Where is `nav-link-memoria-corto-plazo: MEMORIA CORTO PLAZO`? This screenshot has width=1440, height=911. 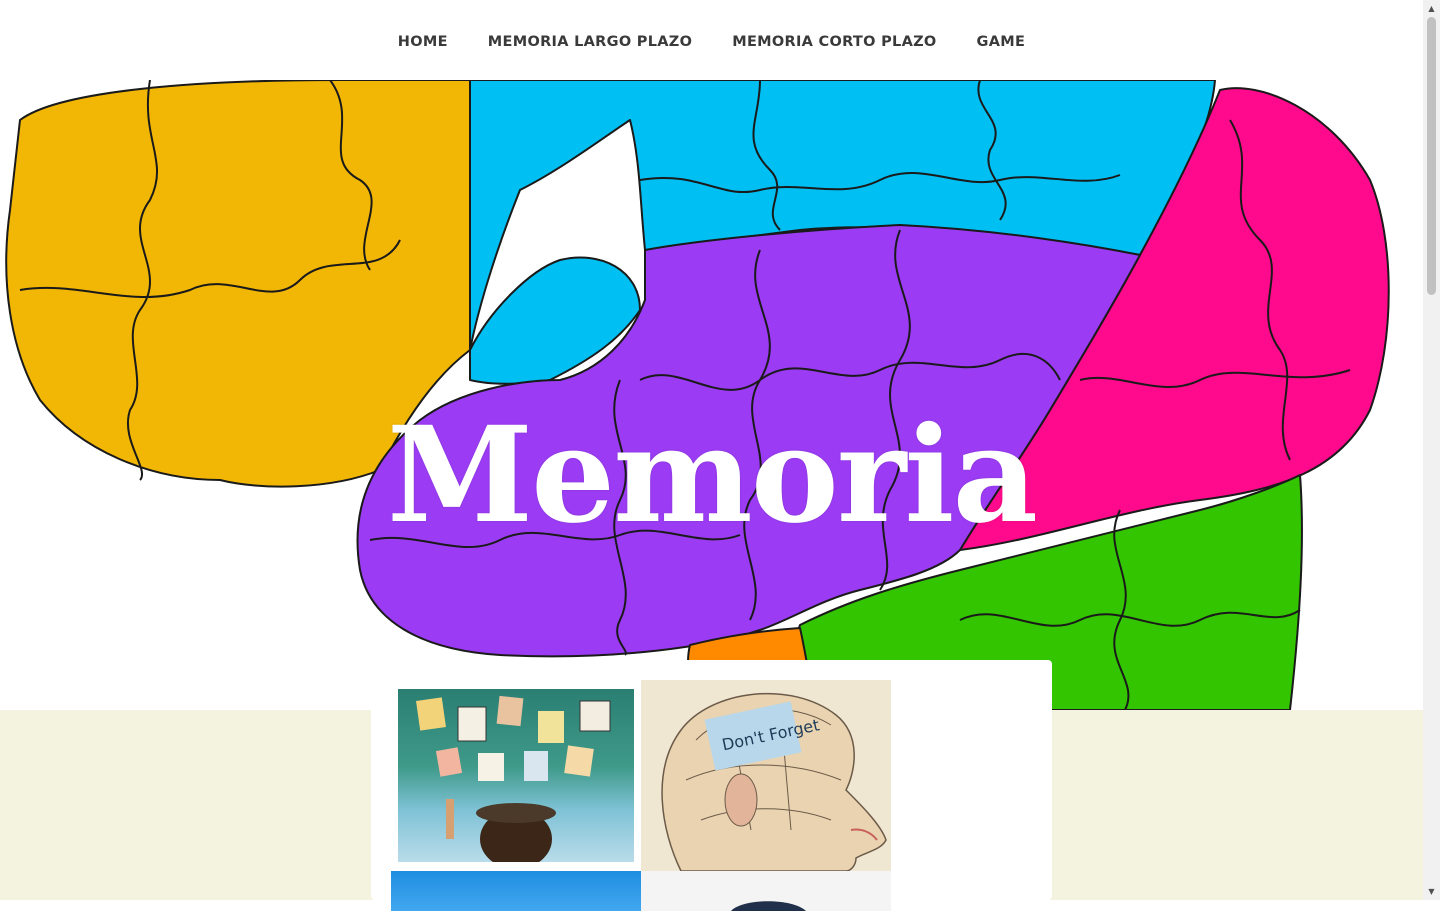
nav-link-memoria-corto-plazo: MEMORIA CORTO PLAZO is located at coordinates (834, 42).